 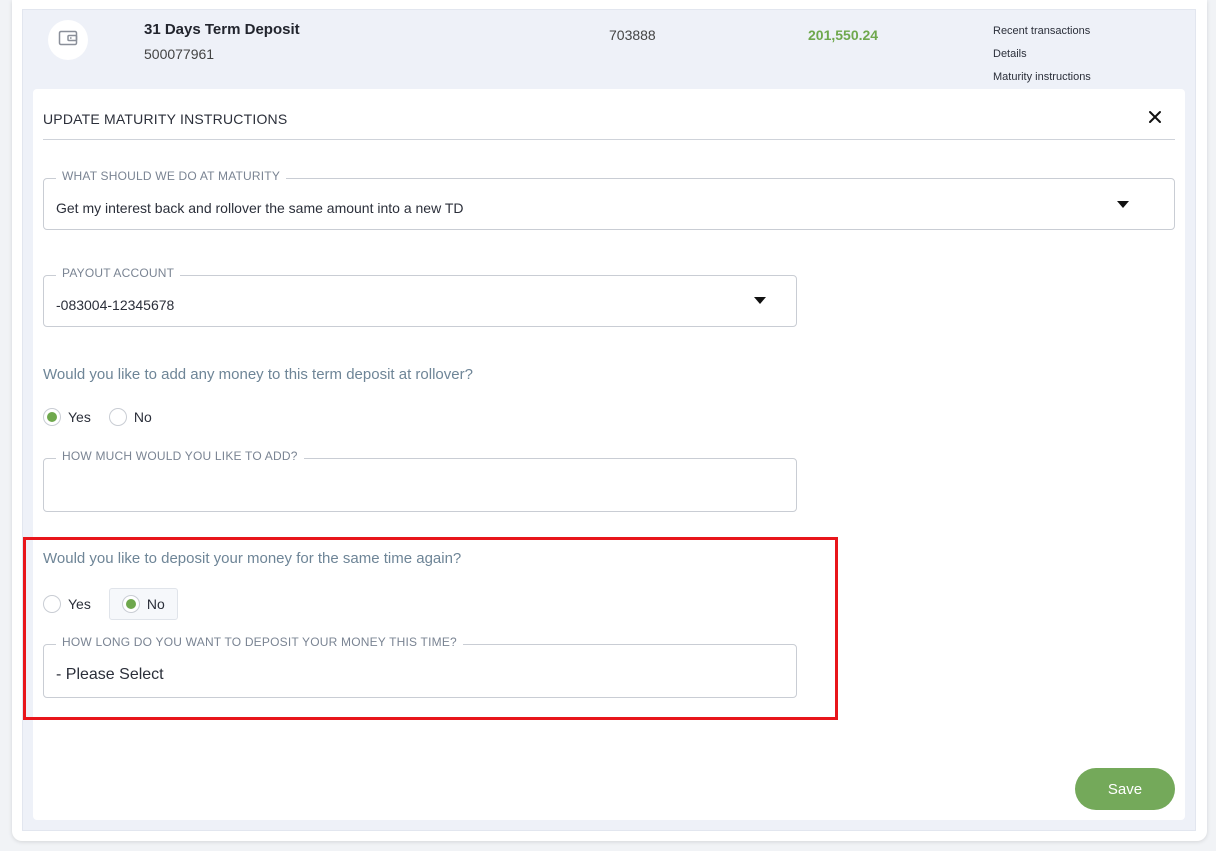 What do you see at coordinates (1125, 789) in the screenshot?
I see `save-button: Save` at bounding box center [1125, 789].